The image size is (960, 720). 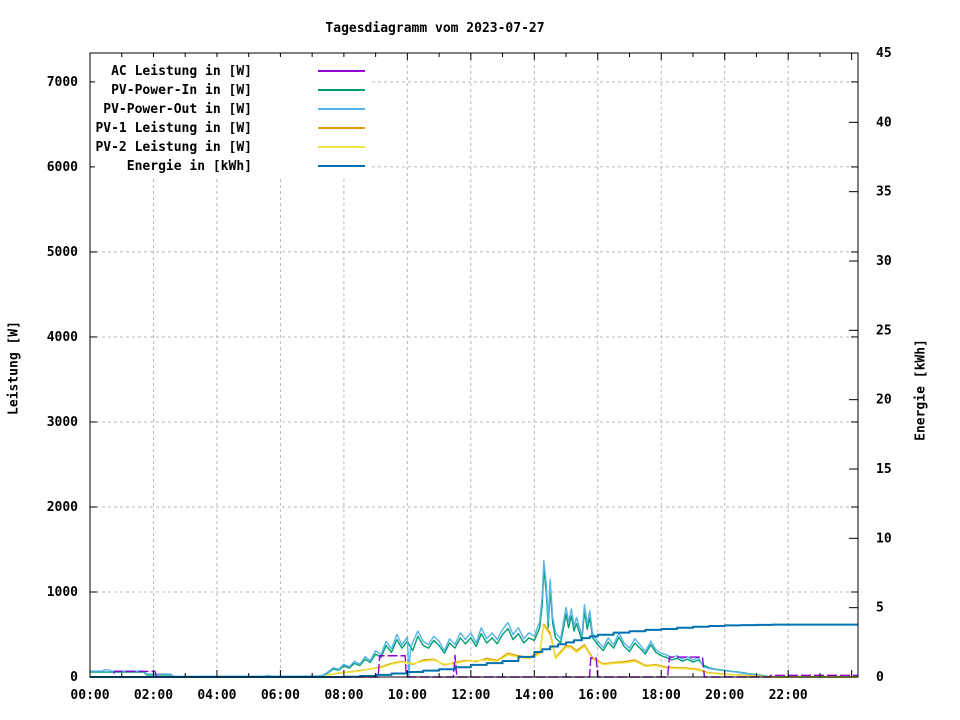 I want to click on y-tick-label: 4000, so click(x=62, y=337).